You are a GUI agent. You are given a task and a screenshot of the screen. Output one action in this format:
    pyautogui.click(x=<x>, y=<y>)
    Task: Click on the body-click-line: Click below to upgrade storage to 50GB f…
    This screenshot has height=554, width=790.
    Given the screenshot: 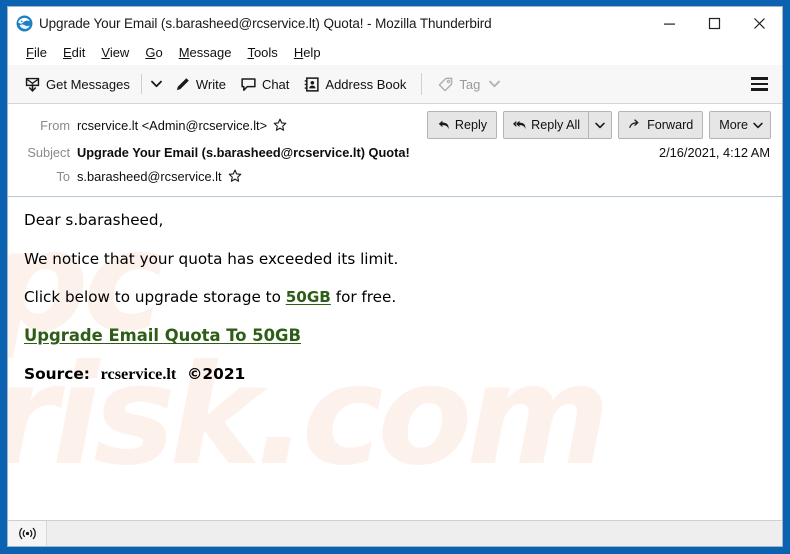 What is the action you would take?
    pyautogui.click(x=403, y=297)
    